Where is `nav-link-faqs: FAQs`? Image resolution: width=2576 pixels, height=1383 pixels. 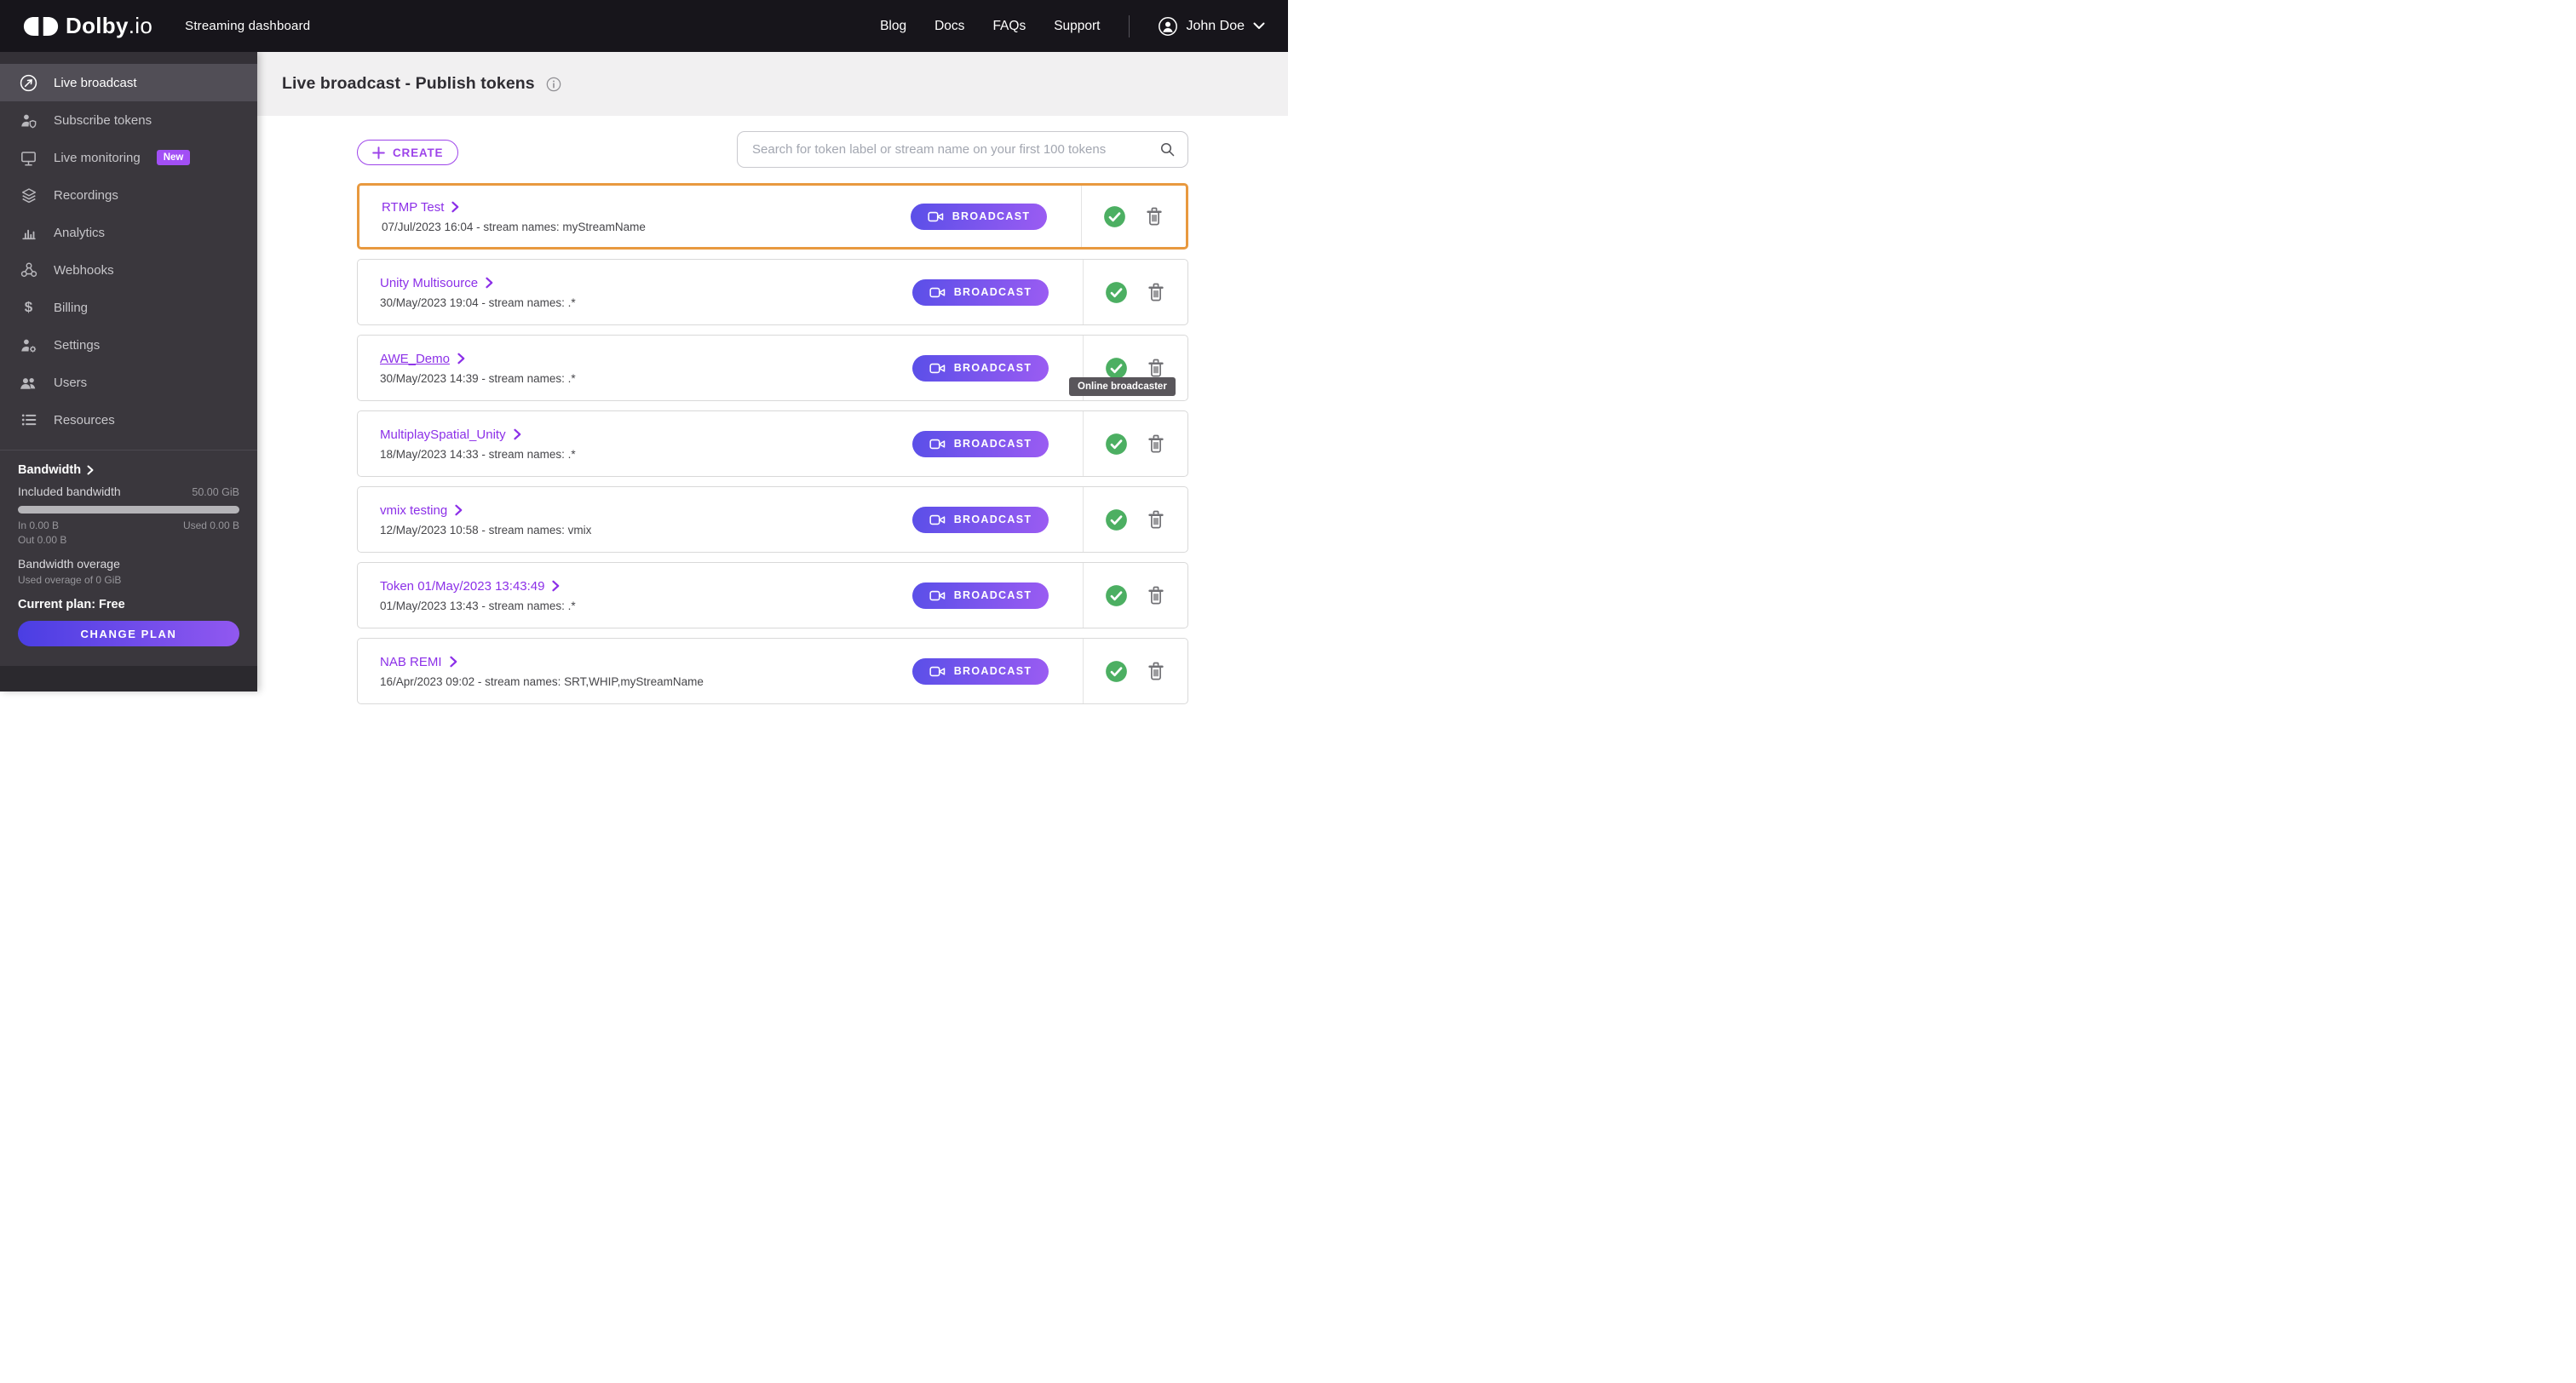 nav-link-faqs: FAQs is located at coordinates (1009, 26).